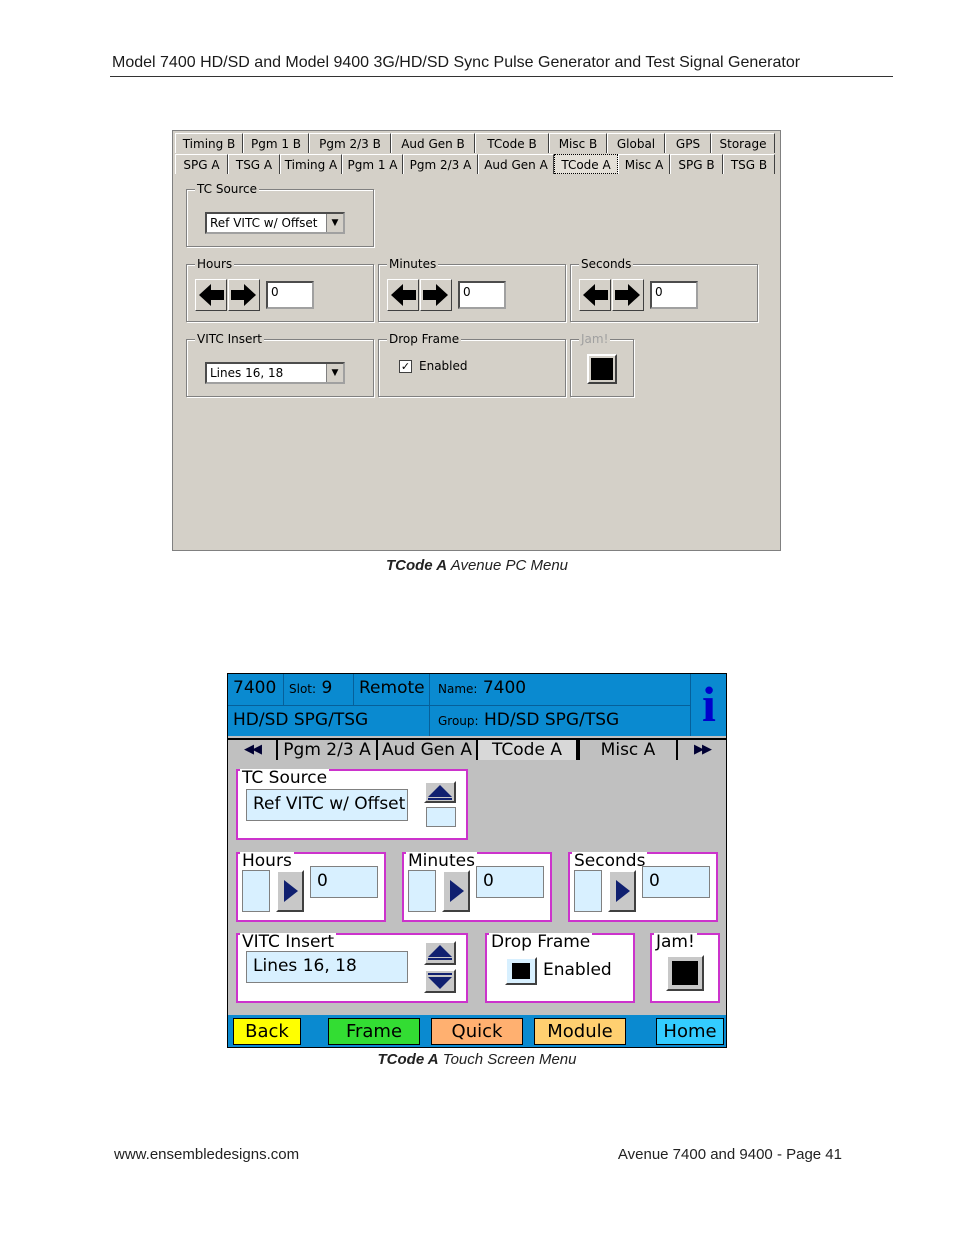  What do you see at coordinates (290, 891) in the screenshot?
I see `ts-hours-increment-button` at bounding box center [290, 891].